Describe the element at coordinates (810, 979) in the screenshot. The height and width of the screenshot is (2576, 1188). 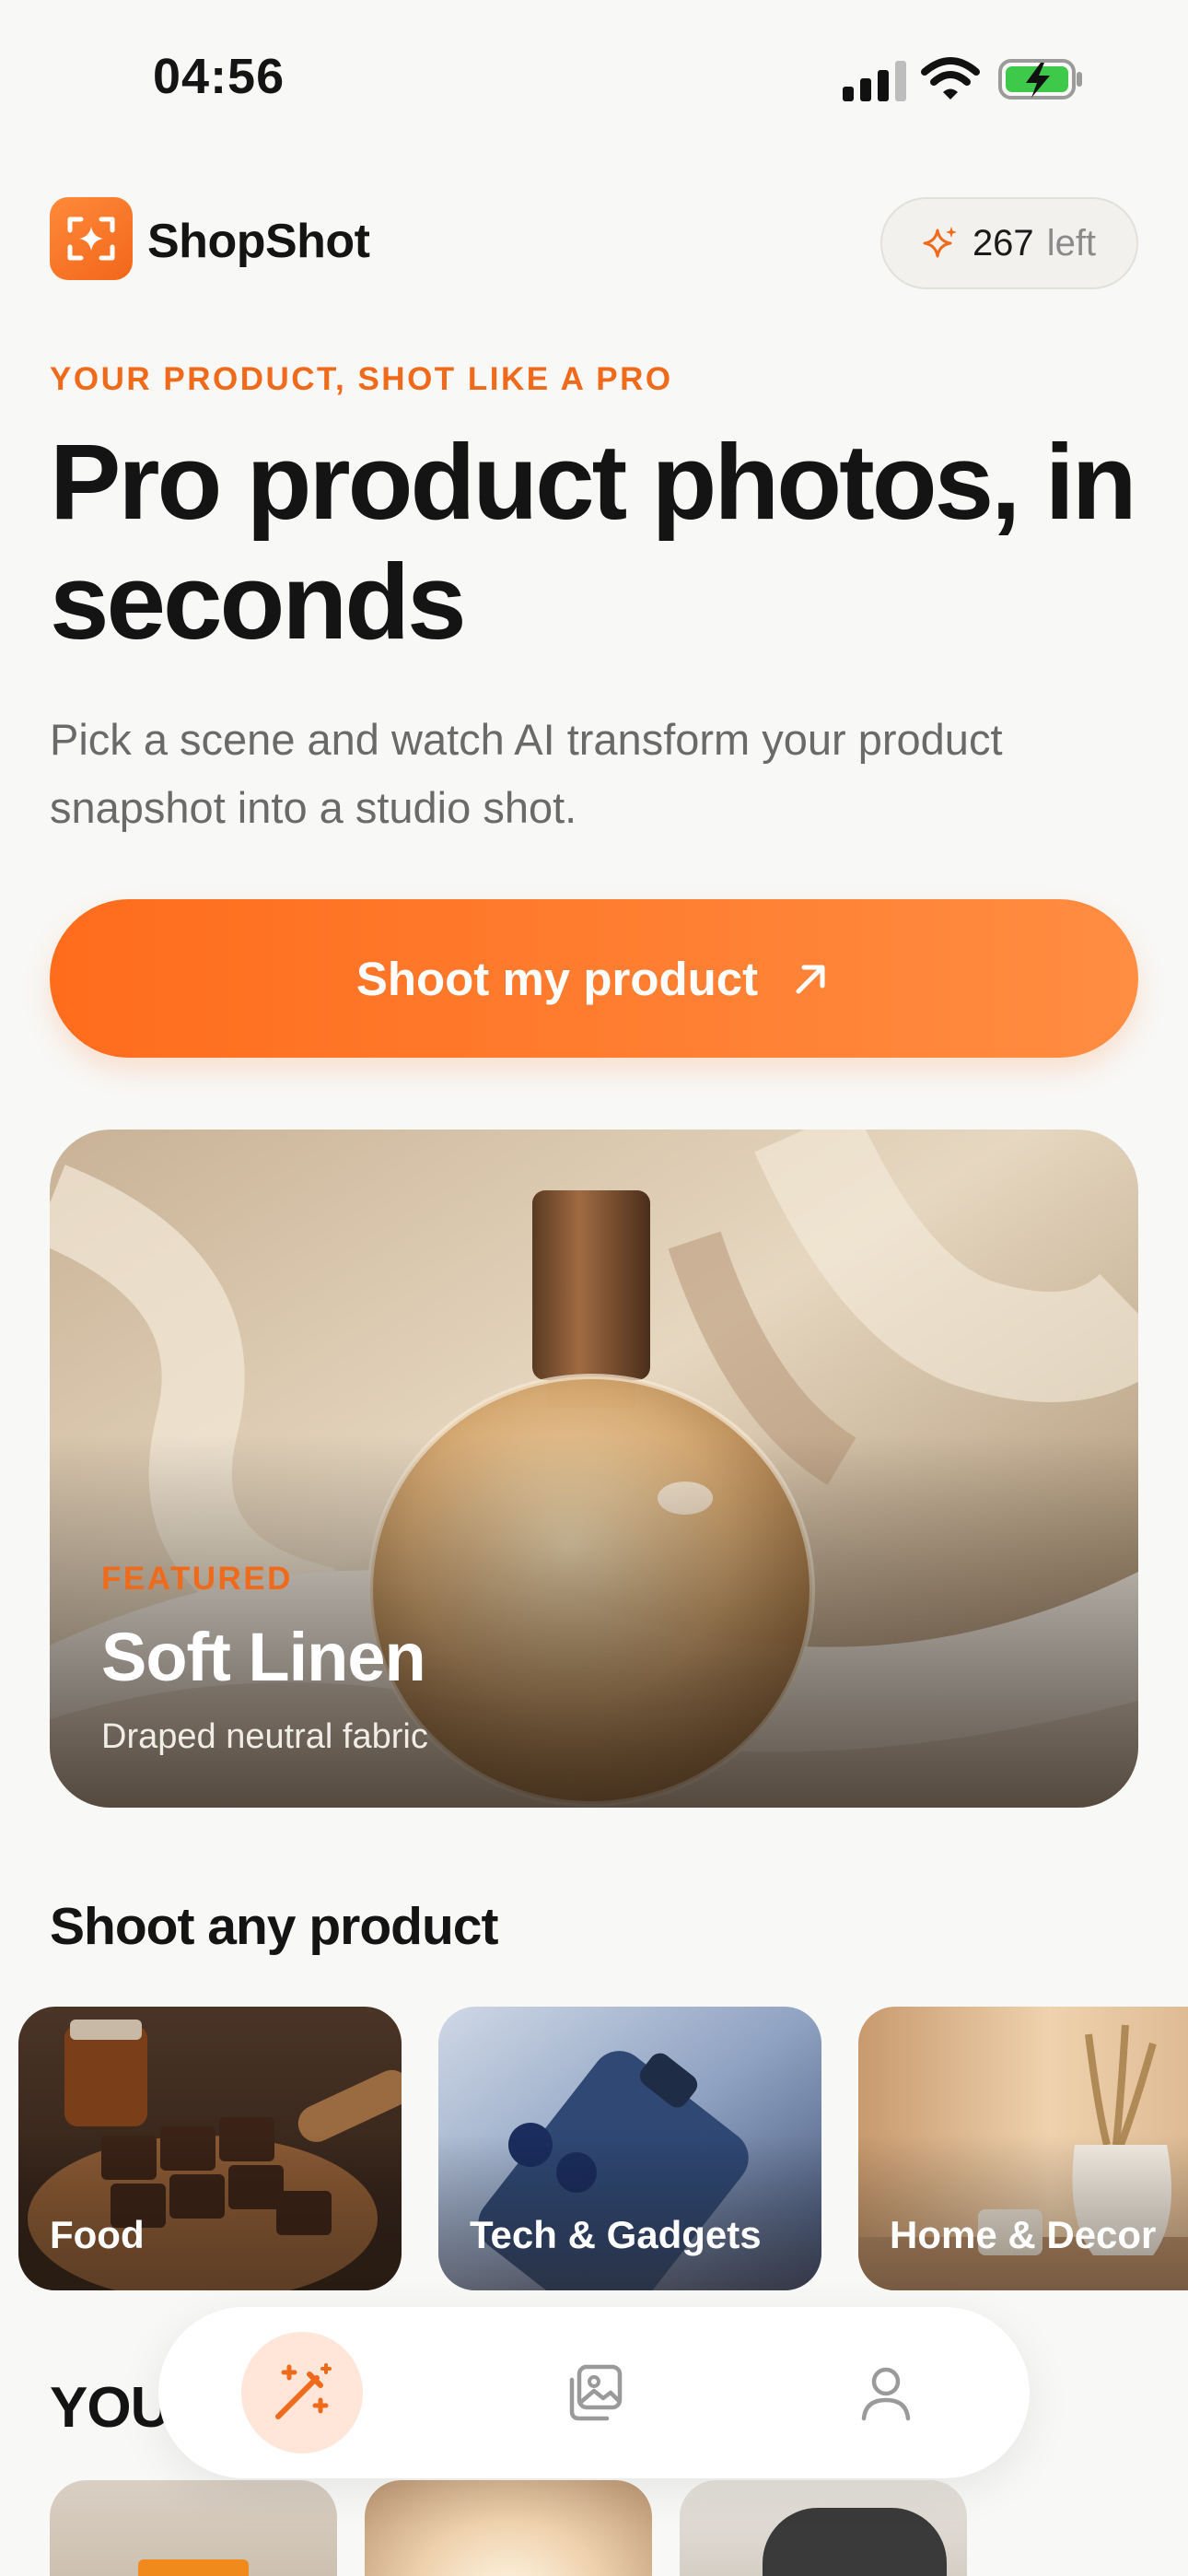
I see `arrow-up-right-icon` at that location.